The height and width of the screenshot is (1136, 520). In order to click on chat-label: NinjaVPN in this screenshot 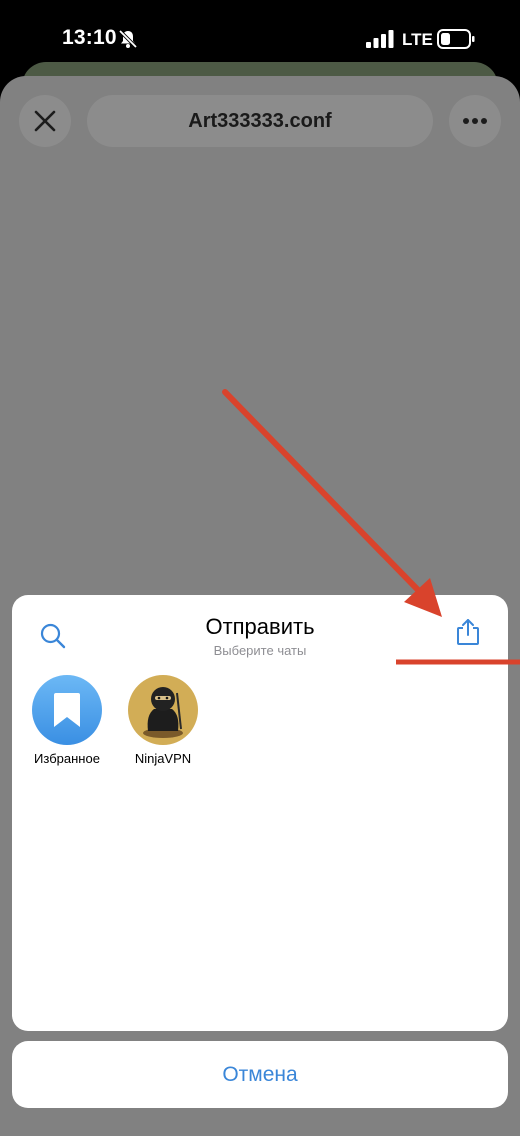, I will do `click(163, 758)`.